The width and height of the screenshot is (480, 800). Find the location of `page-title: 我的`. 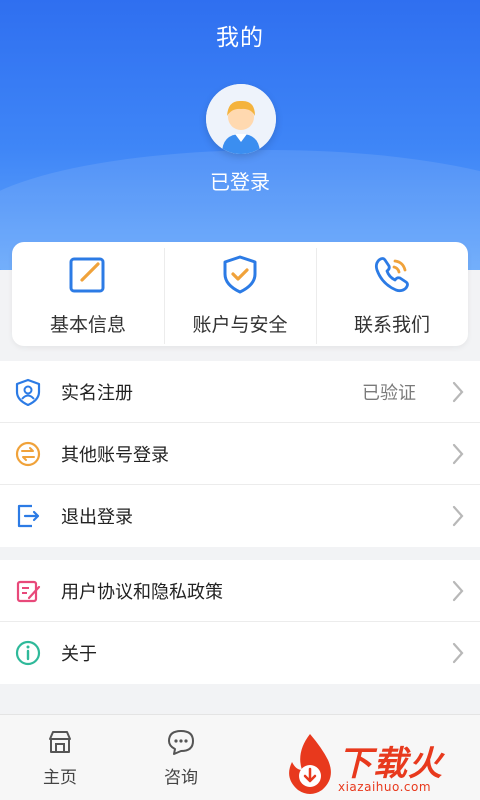

page-title: 我的 is located at coordinates (240, 38).